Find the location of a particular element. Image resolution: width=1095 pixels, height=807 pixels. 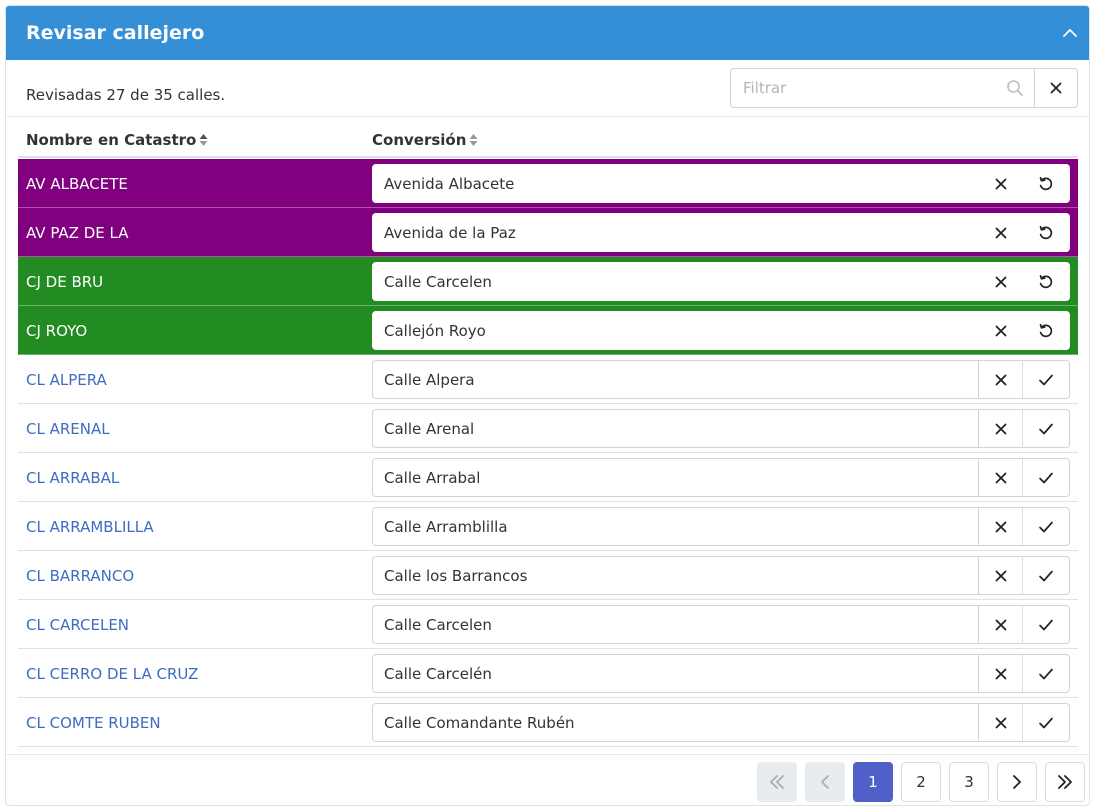

table-row: AV ALBACETE is located at coordinates (548, 183).